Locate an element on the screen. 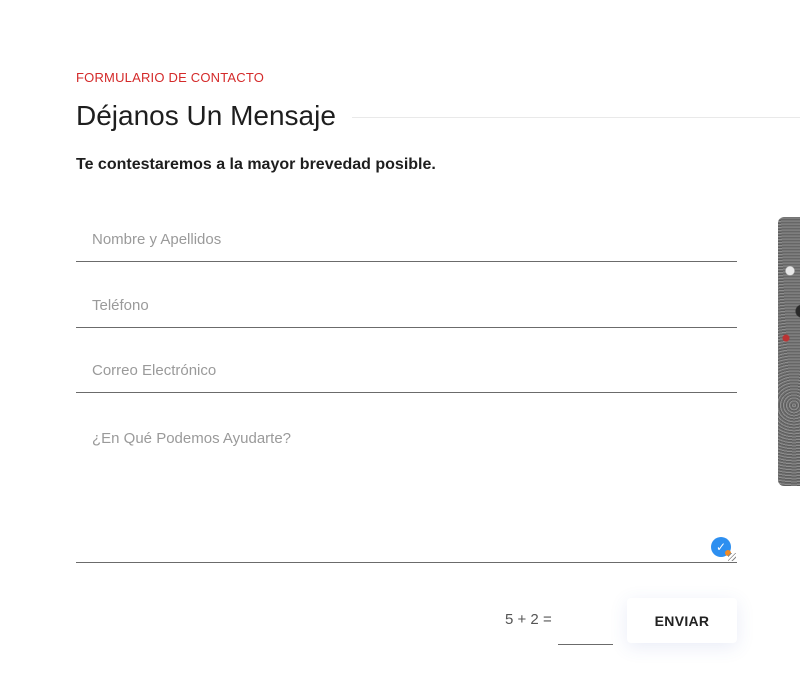  motorcycle-photo is located at coordinates (789, 351).